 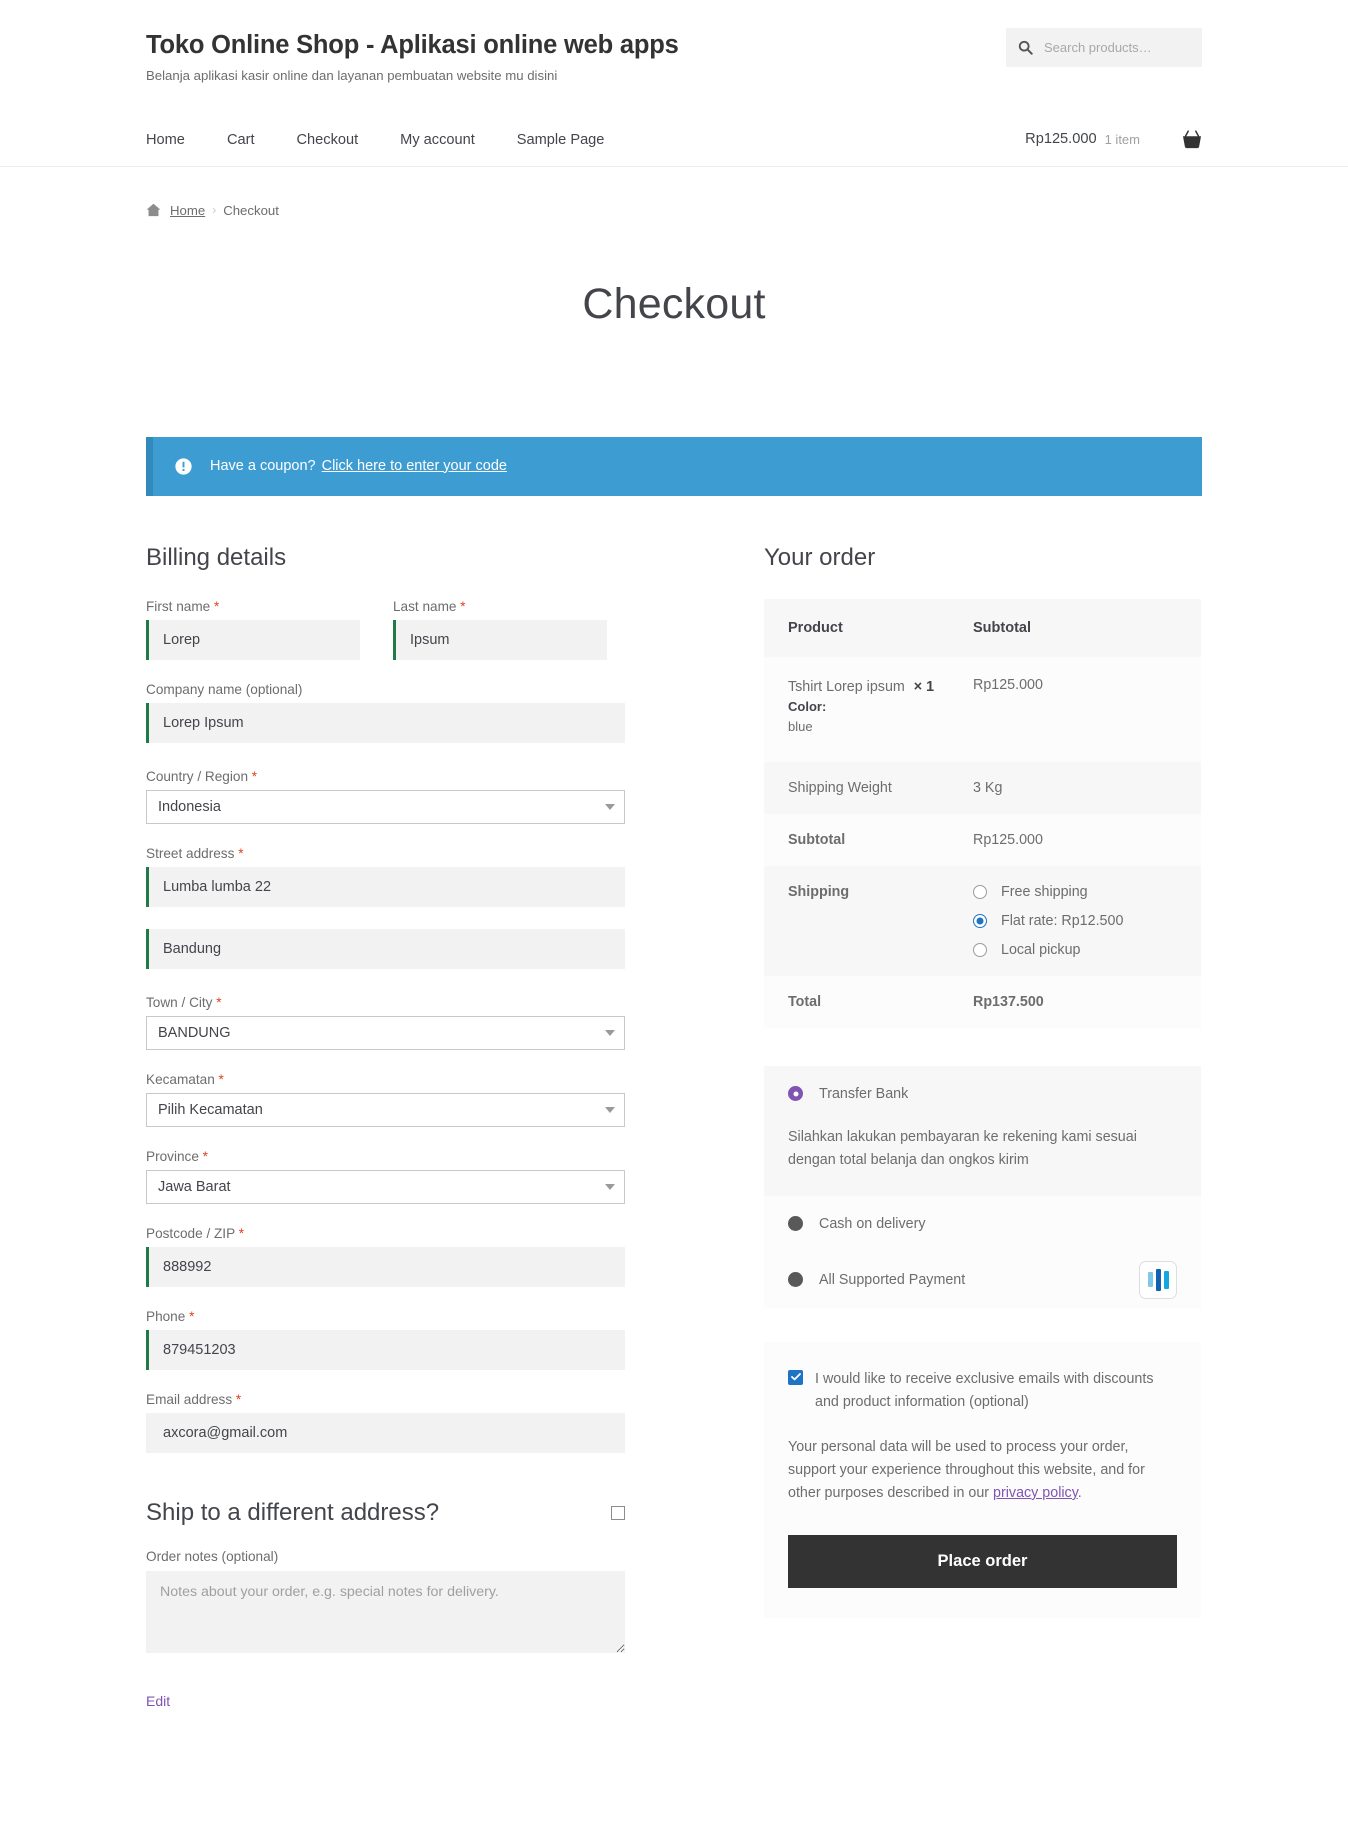 What do you see at coordinates (1122, 139) in the screenshot?
I see `cart-item-count: 1 item` at bounding box center [1122, 139].